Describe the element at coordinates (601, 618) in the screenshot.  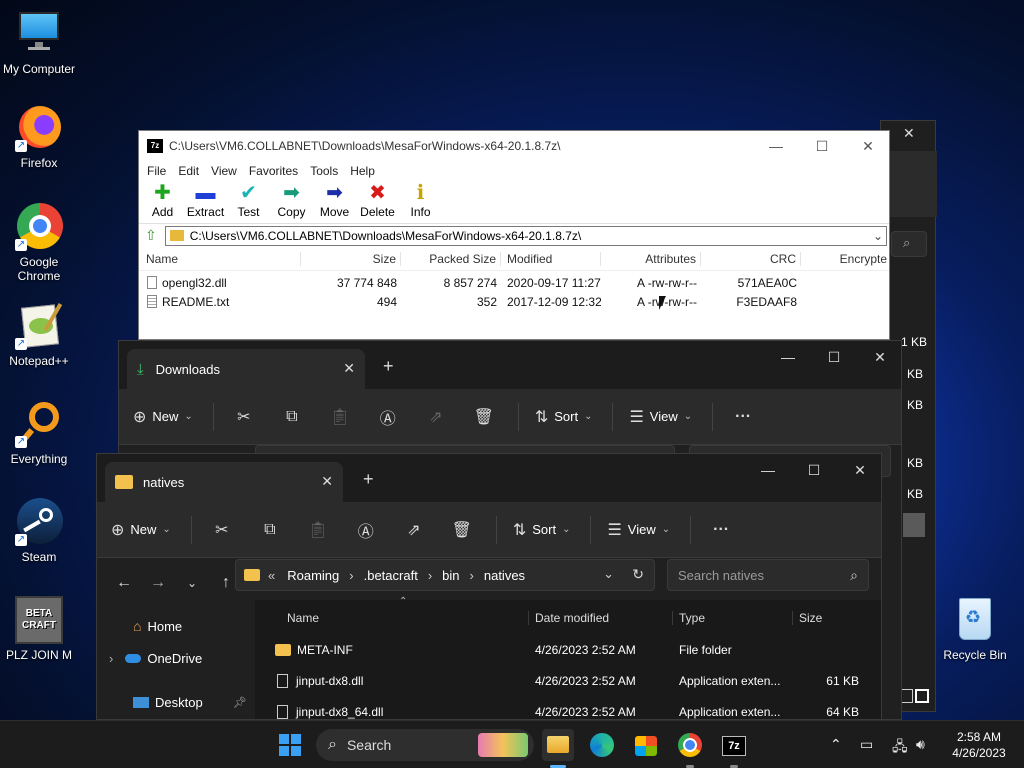
I see `col-date-modified: Date modified` at that location.